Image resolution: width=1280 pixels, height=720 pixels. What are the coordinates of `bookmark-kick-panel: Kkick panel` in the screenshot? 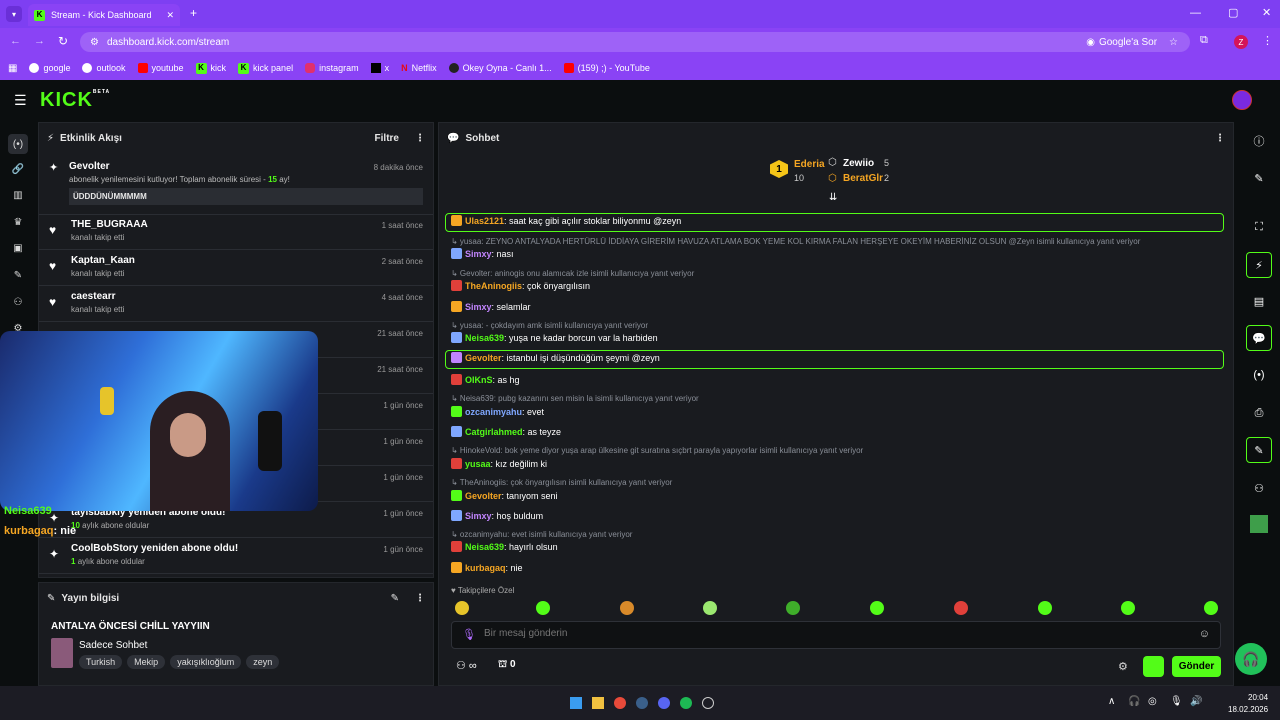 It's located at (265, 68).